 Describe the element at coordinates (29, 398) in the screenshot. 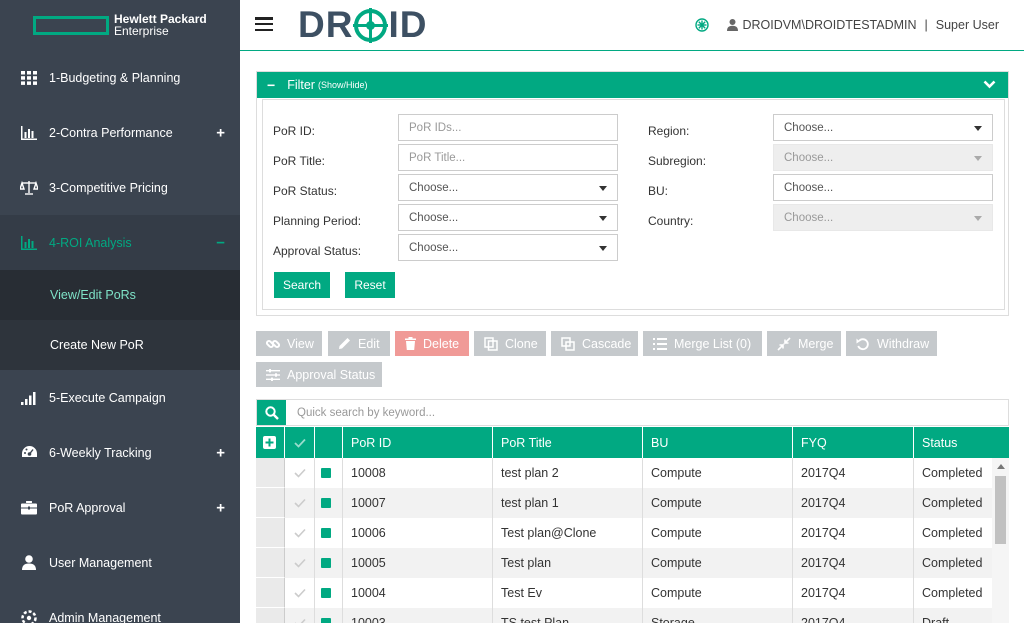

I see `signal-icon` at that location.